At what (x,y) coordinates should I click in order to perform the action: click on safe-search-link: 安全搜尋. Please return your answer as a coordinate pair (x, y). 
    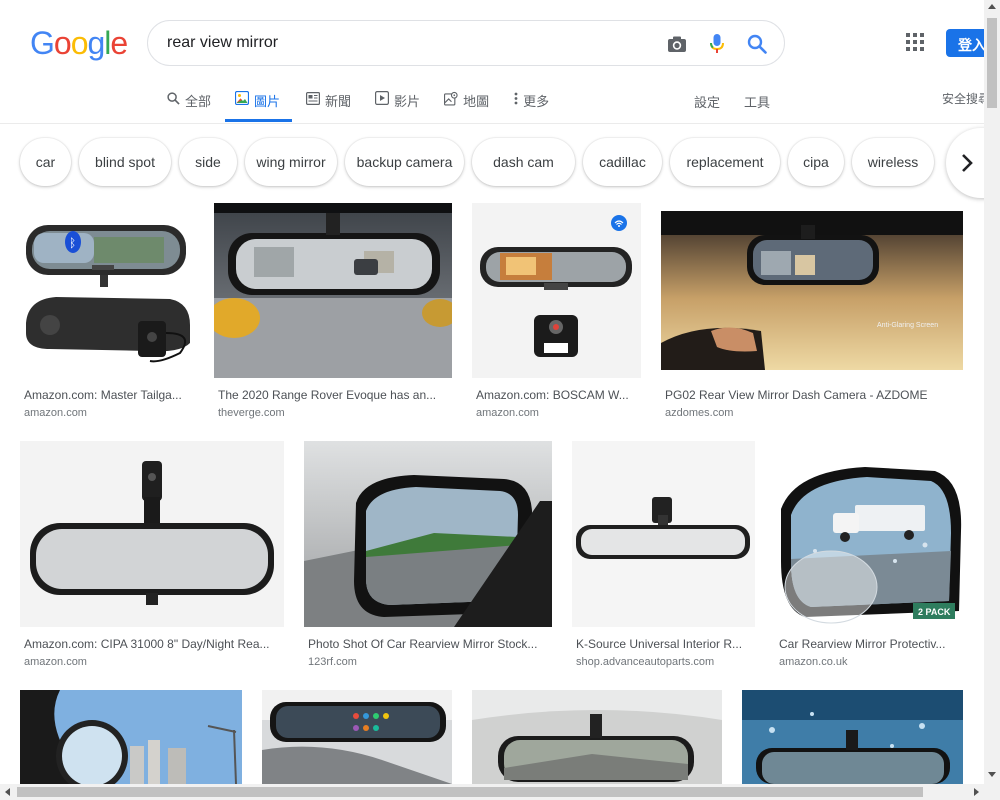
    Looking at the image, I should click on (966, 98).